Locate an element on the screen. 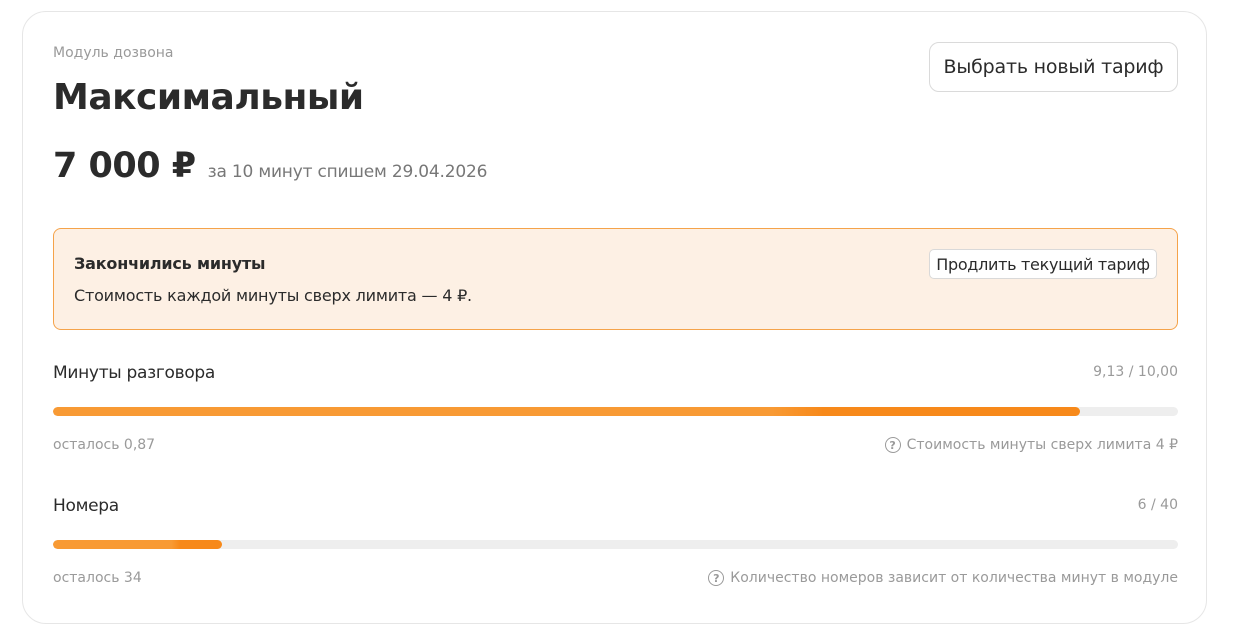  tariff-name: Максимальный is located at coordinates (208, 97).